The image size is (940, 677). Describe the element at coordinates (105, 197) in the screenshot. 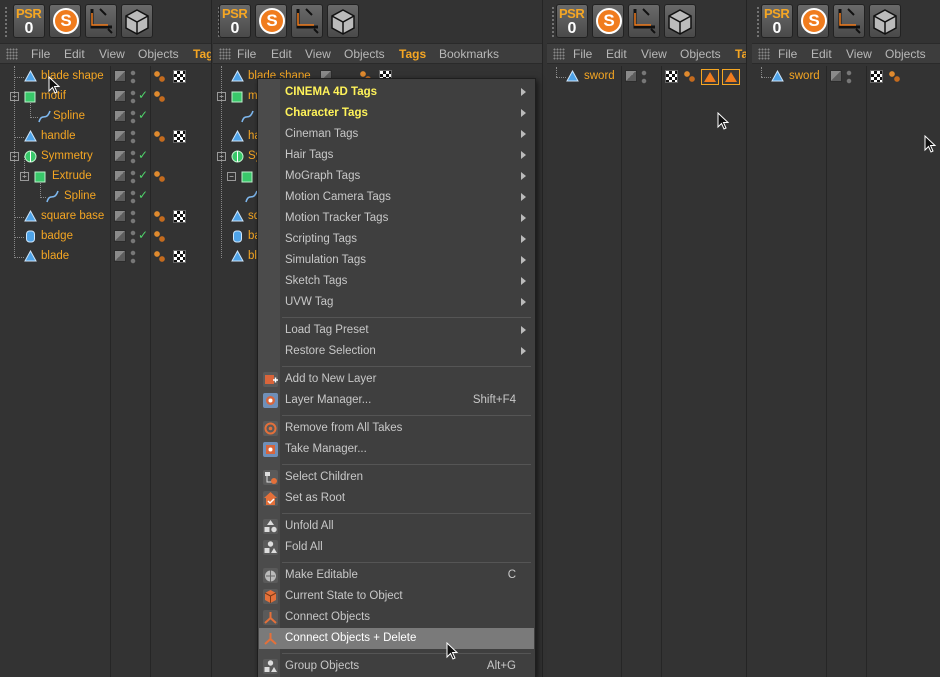

I see `tree-row: Spline ✓` at that location.